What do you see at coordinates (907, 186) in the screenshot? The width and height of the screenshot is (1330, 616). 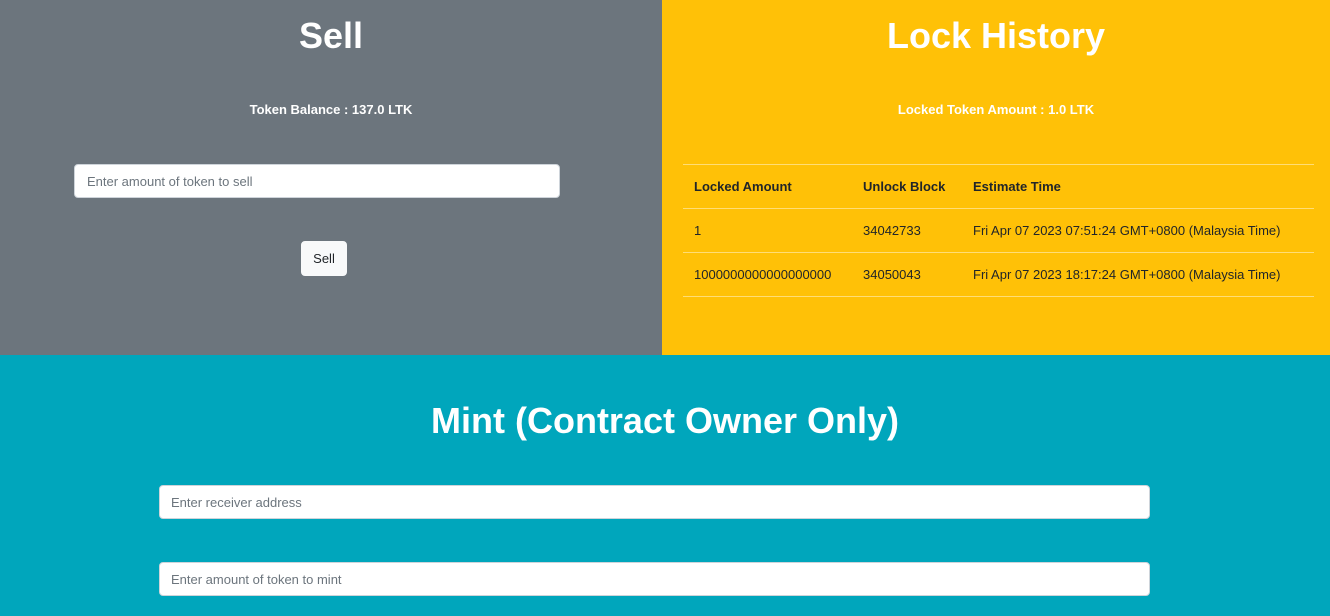 I see `column-header-unlock-block: Unlock Block` at bounding box center [907, 186].